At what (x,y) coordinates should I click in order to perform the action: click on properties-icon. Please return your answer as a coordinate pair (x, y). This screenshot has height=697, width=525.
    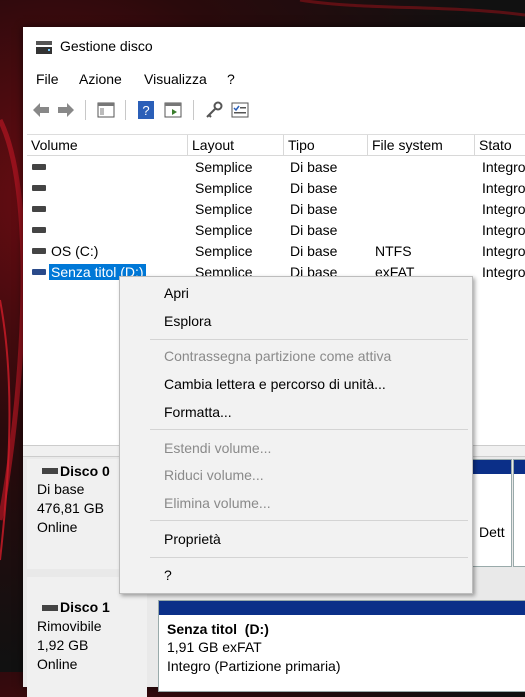
    Looking at the image, I should click on (173, 110).